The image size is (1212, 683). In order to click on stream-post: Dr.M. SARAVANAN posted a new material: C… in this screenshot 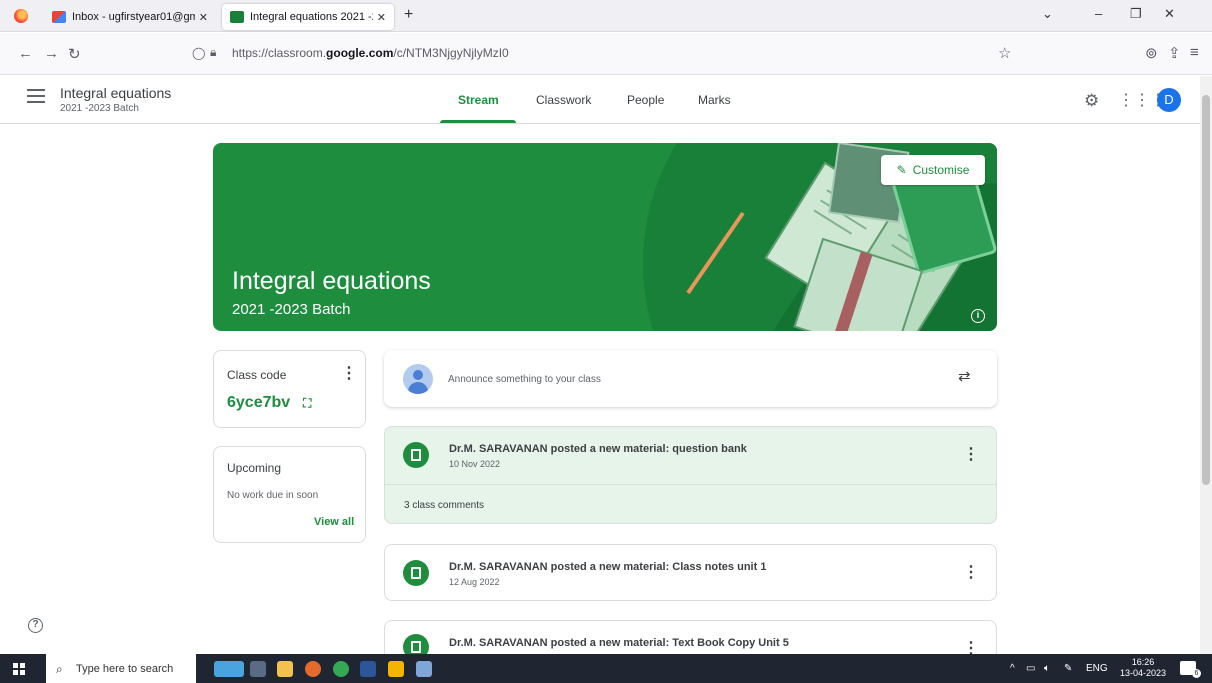, I will do `click(690, 572)`.